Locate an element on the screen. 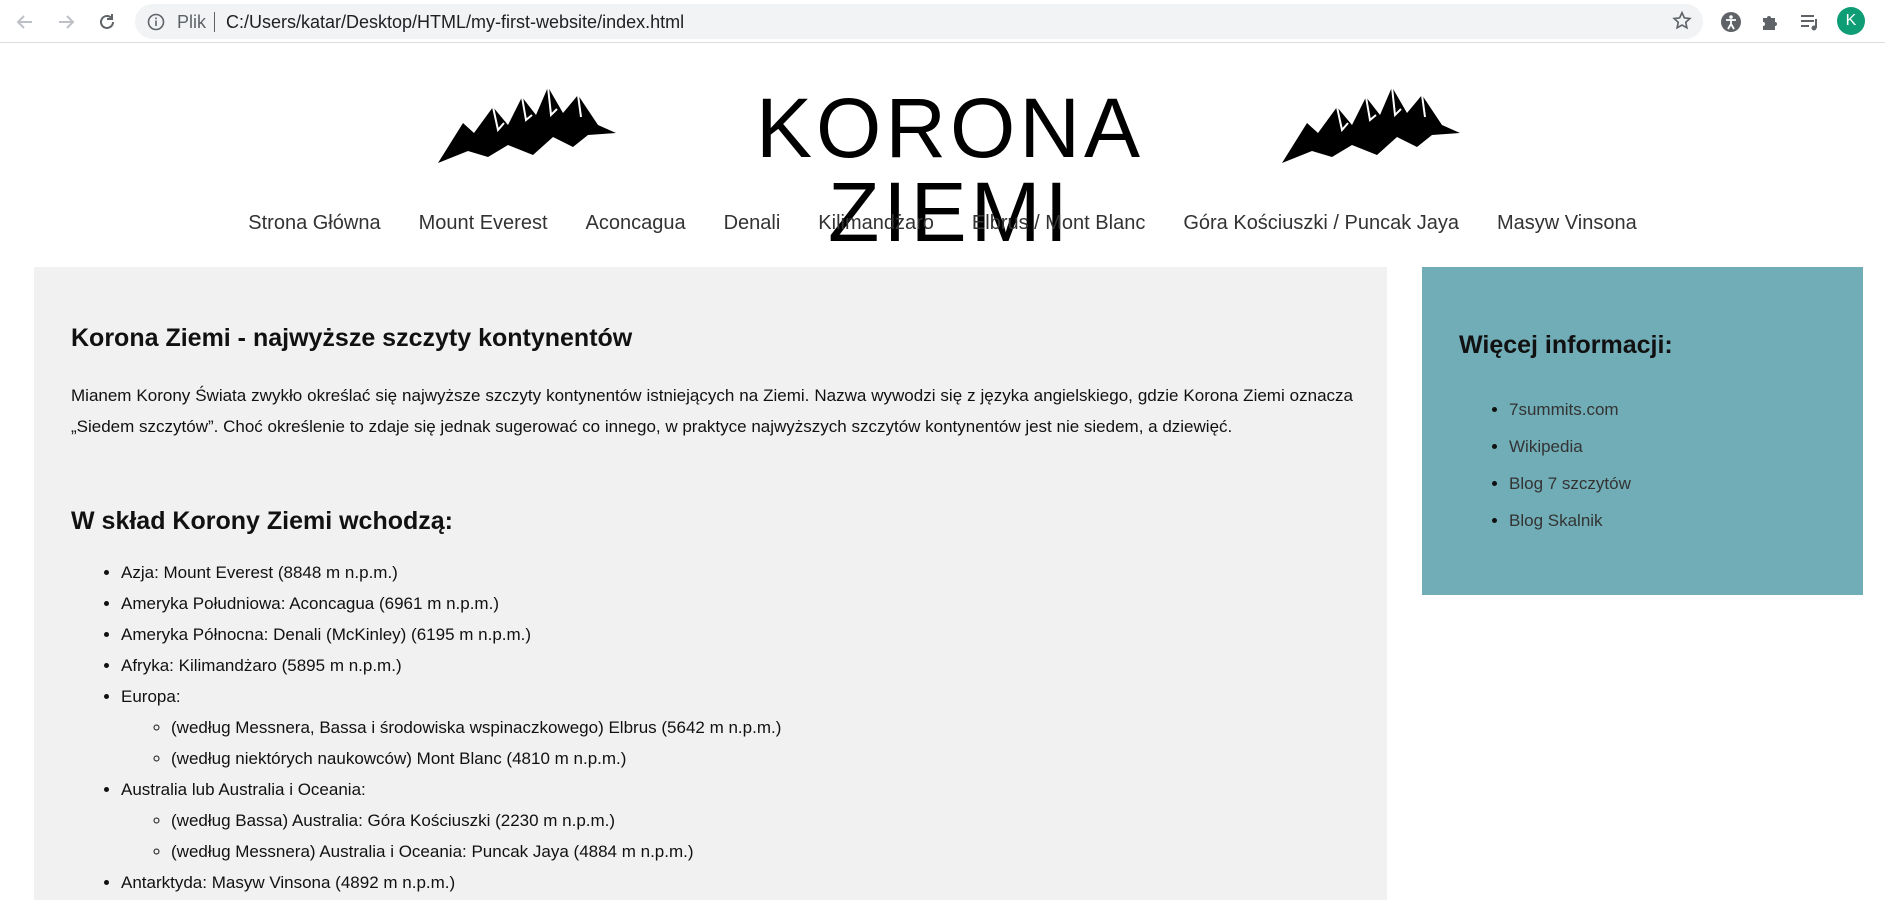  reload-icon is located at coordinates (107, 21).